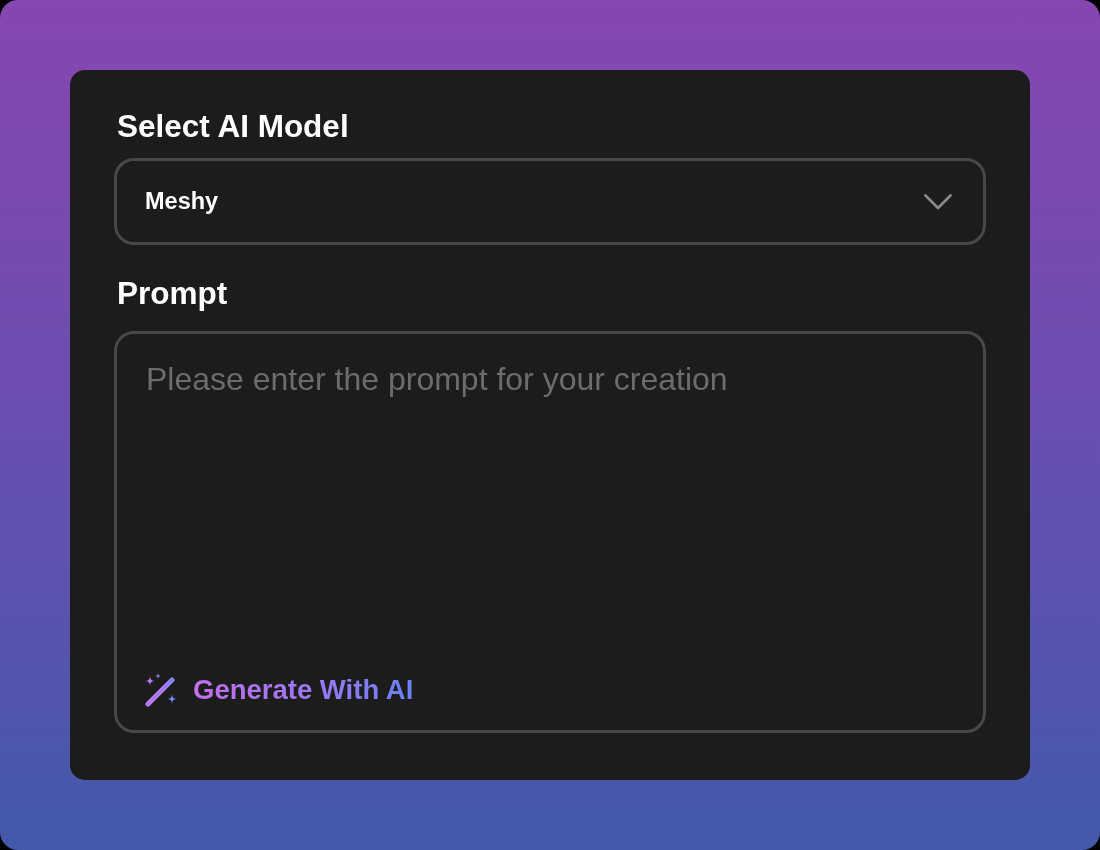  I want to click on chevron-down-icon, so click(938, 201).